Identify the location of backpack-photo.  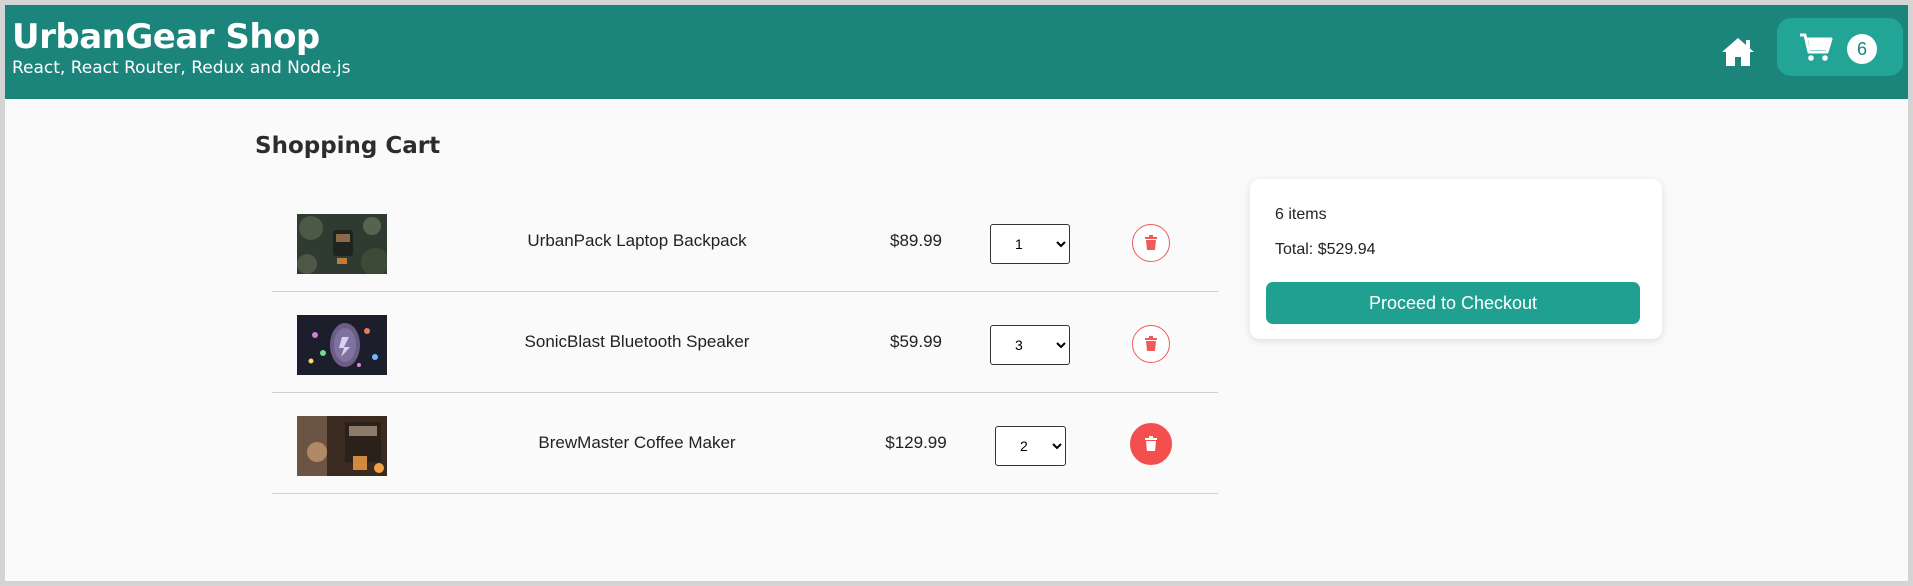
(342, 244).